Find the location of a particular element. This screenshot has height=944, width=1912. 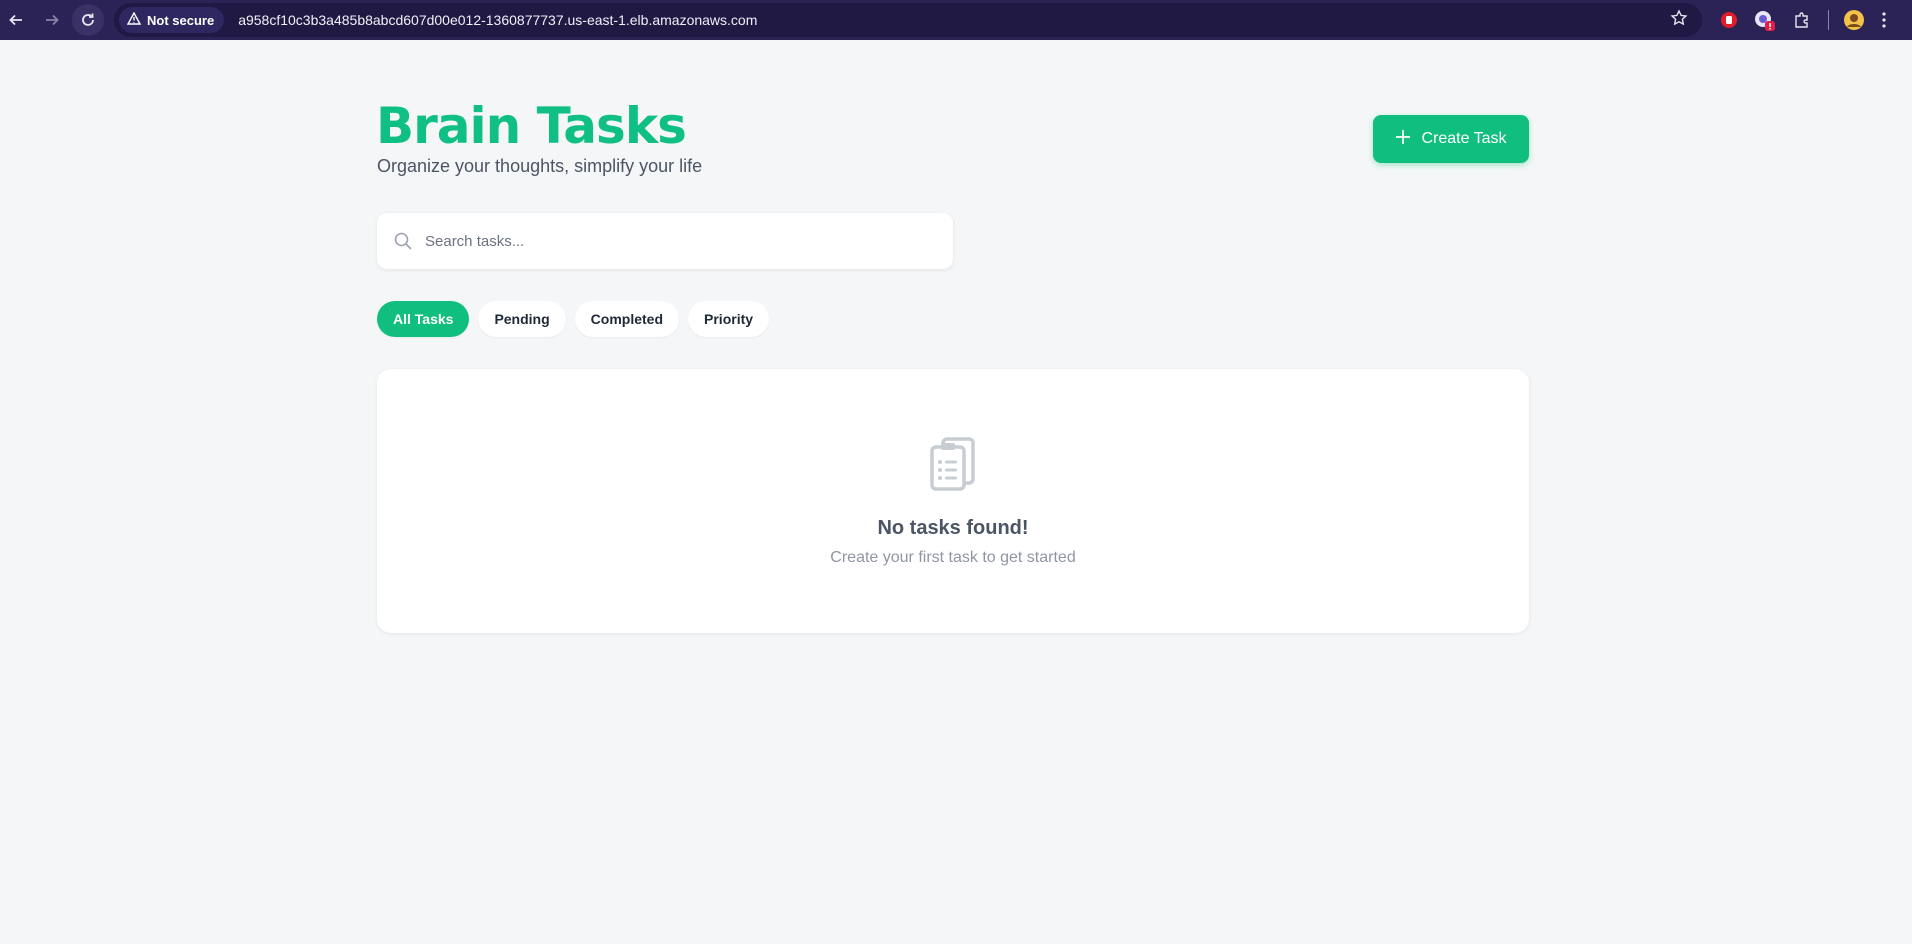

filter-tabs: All Tasks Pending Completed Priority is located at coordinates (573, 319).